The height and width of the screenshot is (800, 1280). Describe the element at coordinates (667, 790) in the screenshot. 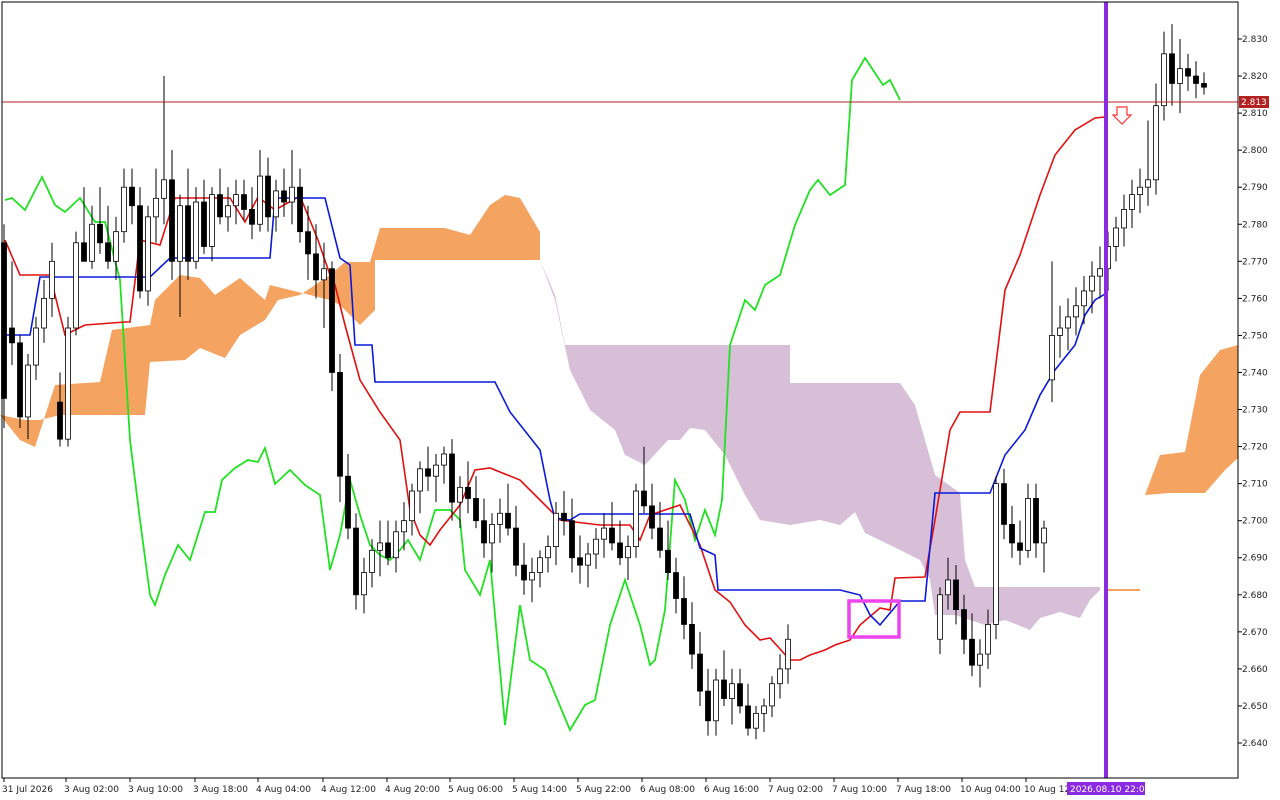

I see `x-tick-label: 6 Aug 08:00` at that location.